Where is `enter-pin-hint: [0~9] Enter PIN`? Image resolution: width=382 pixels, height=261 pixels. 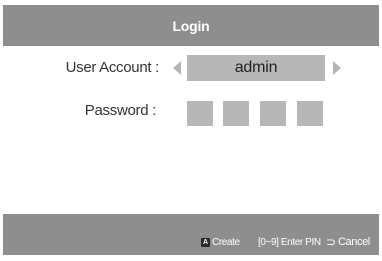 enter-pin-hint: [0~9] Enter PIN is located at coordinates (289, 242).